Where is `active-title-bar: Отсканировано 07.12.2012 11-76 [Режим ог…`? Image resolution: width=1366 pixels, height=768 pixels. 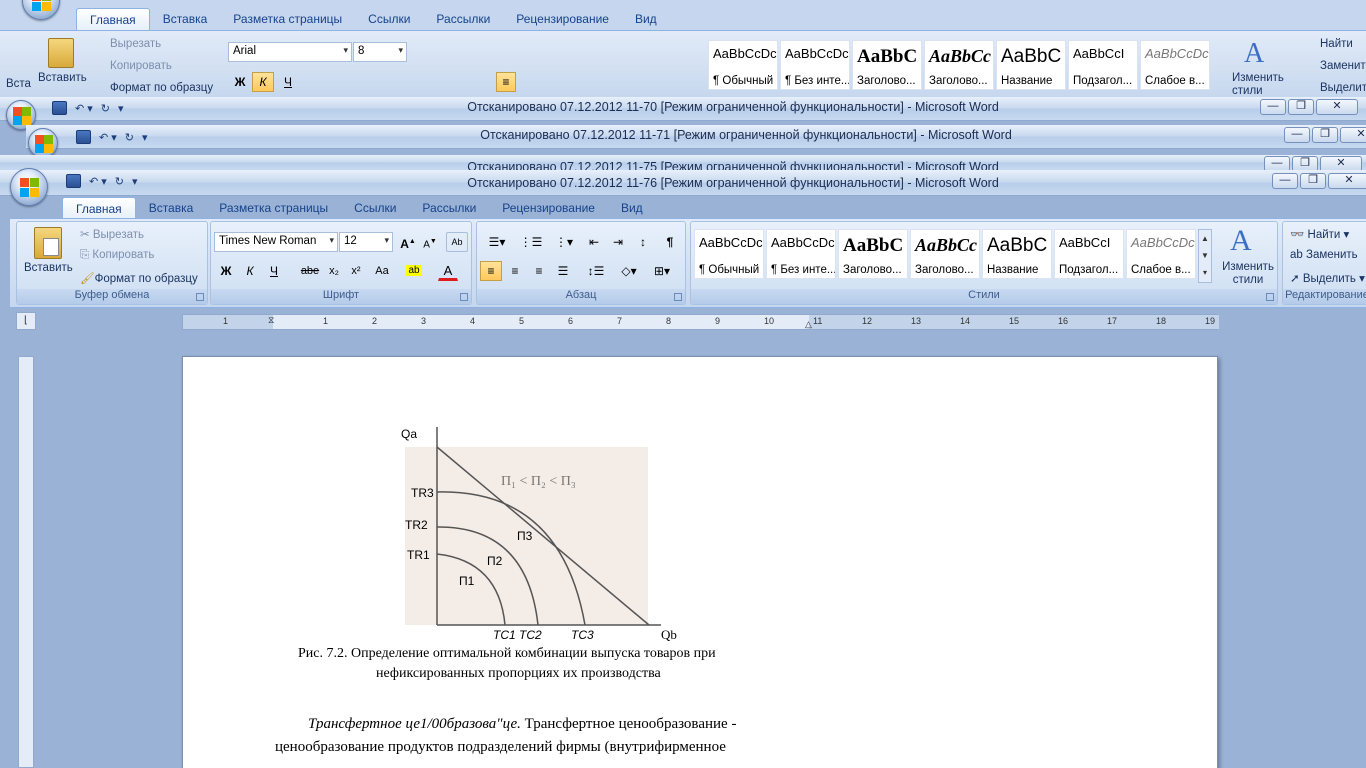 active-title-bar: Отсканировано 07.12.2012 11-76 [Режим ог… is located at coordinates (683, 183).